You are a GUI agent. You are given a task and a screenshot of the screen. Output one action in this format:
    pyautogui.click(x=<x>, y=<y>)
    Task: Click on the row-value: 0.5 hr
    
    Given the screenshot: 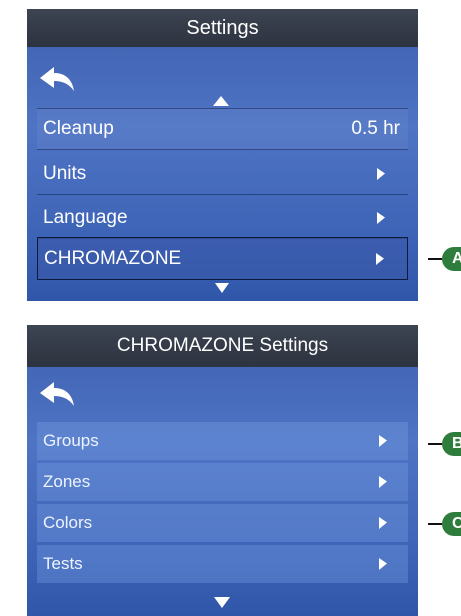 What is the action you would take?
    pyautogui.click(x=375, y=128)
    